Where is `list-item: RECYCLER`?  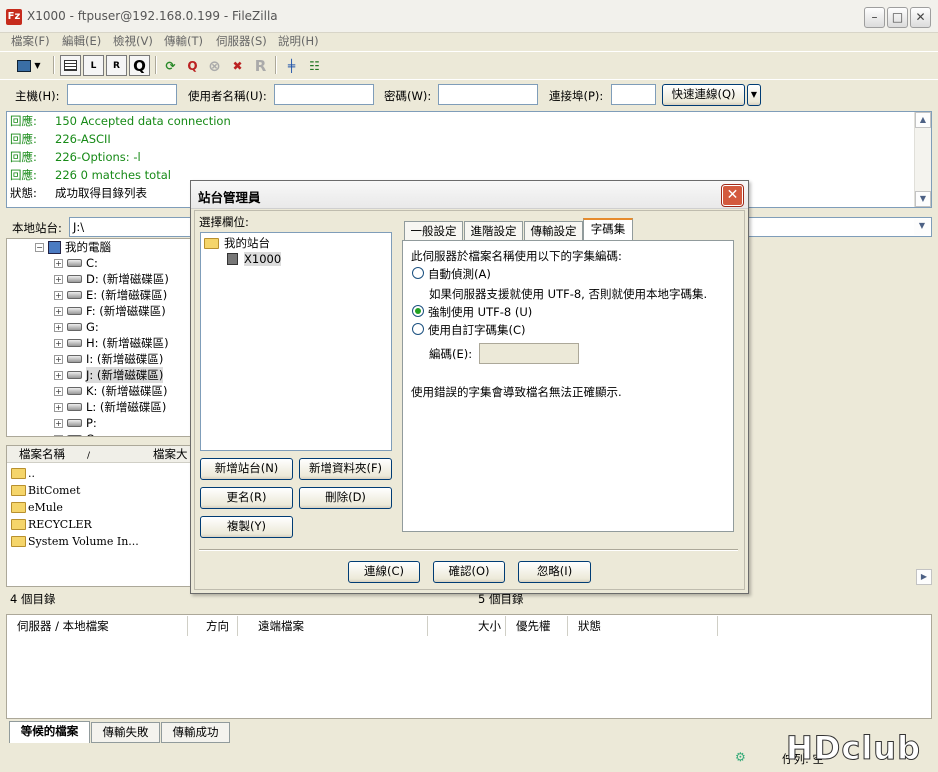 list-item: RECYCLER is located at coordinates (51, 524).